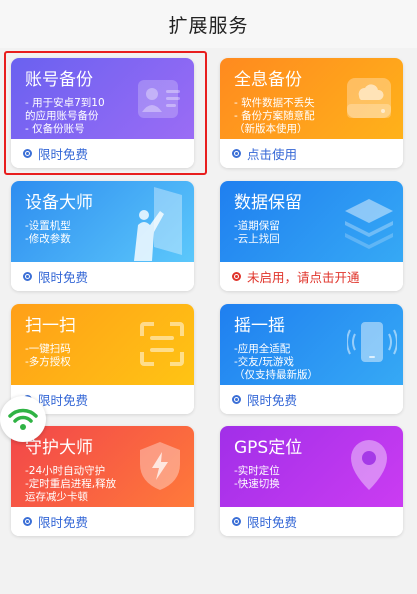 The image size is (417, 594). Describe the element at coordinates (268, 448) in the screenshot. I see `card-title: GPS定位` at that location.